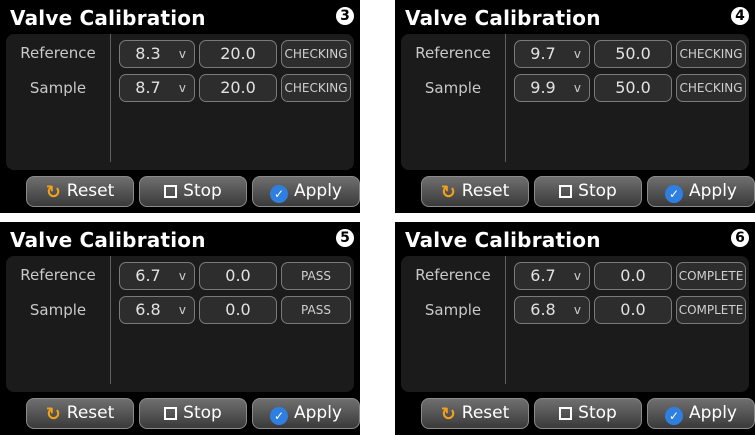 Image resolution: width=755 pixels, height=435 pixels. What do you see at coordinates (345, 238) in the screenshot?
I see `step-number-badge: 5` at bounding box center [345, 238].